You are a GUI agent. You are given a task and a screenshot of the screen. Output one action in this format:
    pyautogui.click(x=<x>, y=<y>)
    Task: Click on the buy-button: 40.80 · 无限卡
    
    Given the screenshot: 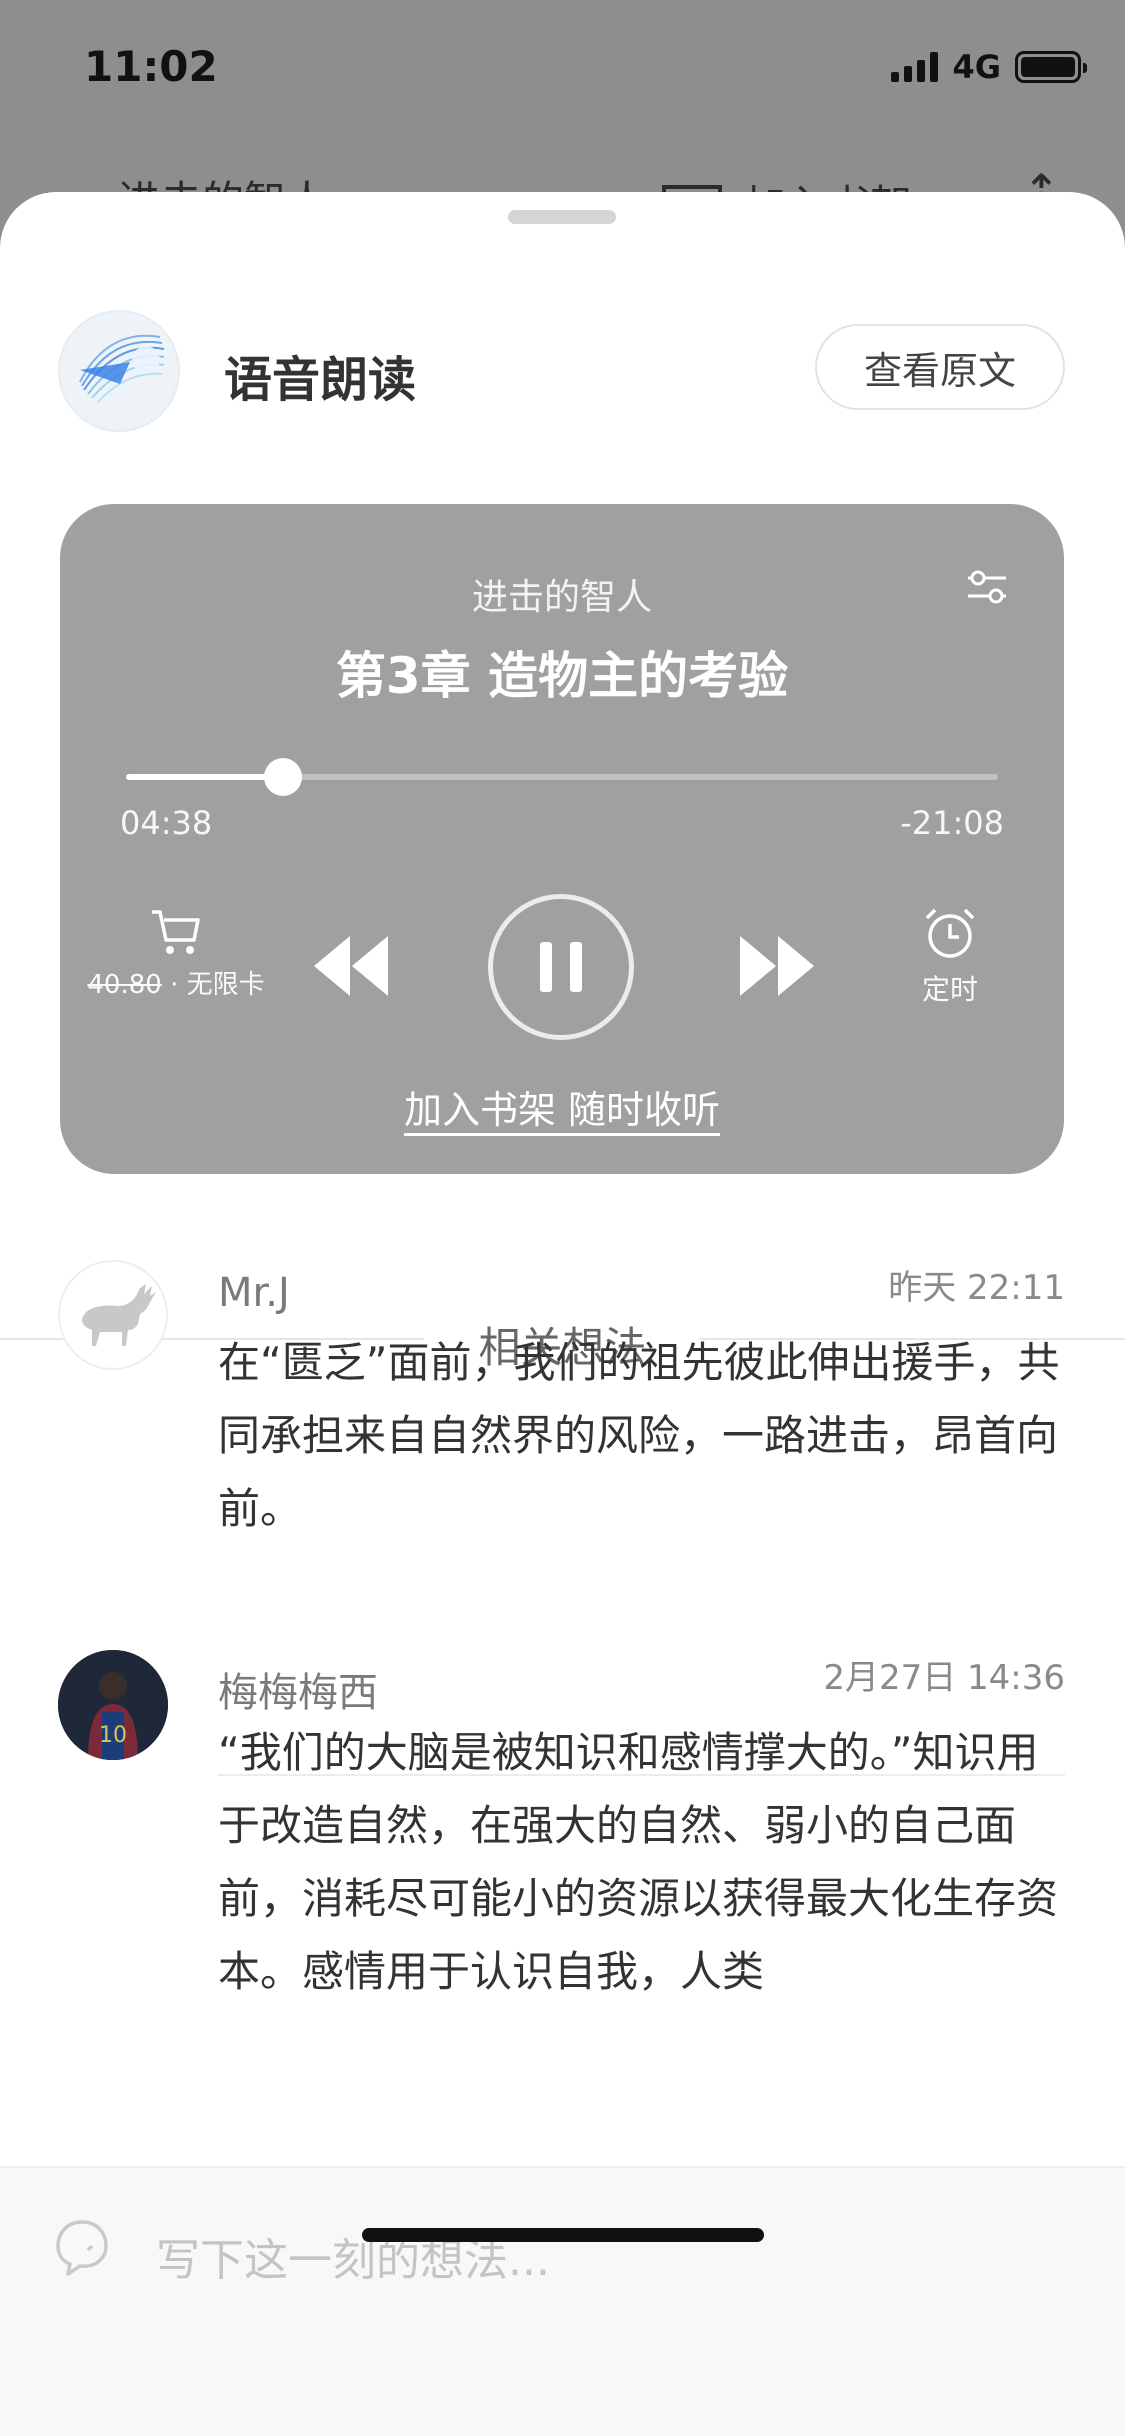 What is the action you would take?
    pyautogui.click(x=176, y=953)
    